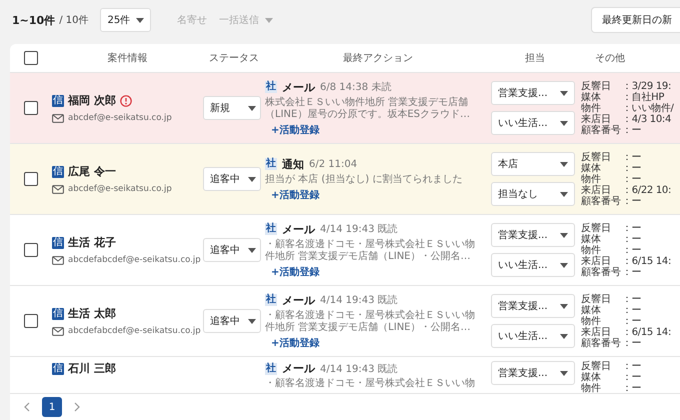 Image resolution: width=680 pixels, height=420 pixels. Describe the element at coordinates (232, 108) in the screenshot. I see `status-select: 新規` at that location.